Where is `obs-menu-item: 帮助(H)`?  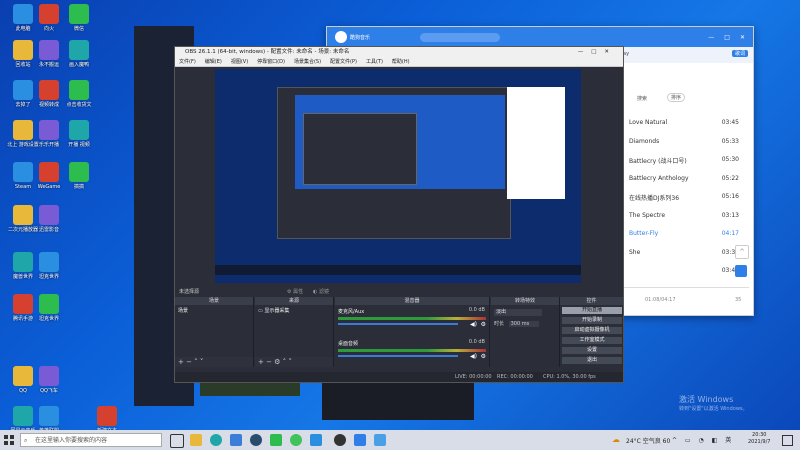 obs-menu-item: 帮助(H) is located at coordinates (401, 62).